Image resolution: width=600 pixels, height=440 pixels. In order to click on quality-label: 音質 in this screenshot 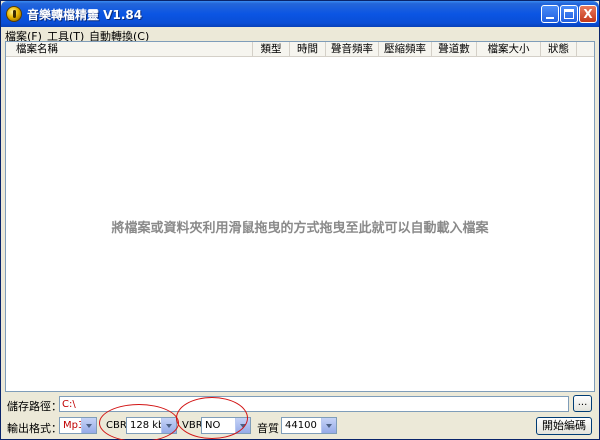, I will do `click(268, 428)`.